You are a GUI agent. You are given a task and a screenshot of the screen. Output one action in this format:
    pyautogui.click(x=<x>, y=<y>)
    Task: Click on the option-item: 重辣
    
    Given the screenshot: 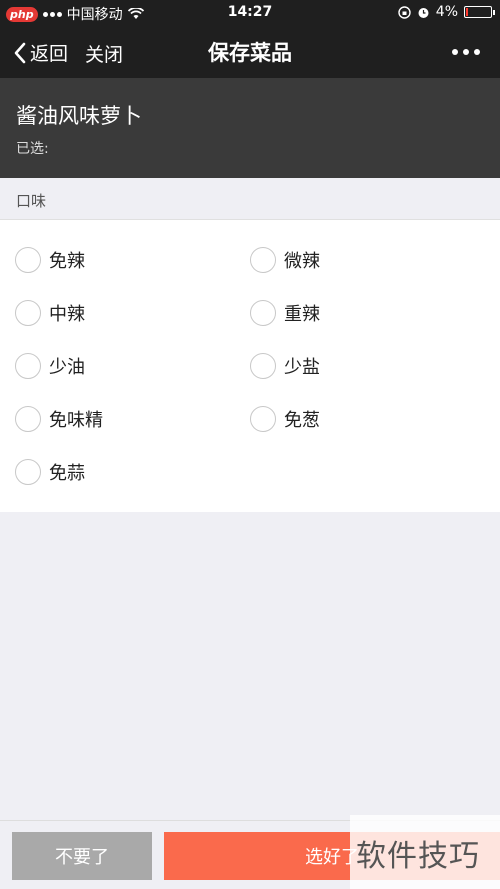 What is the action you would take?
    pyautogui.click(x=360, y=313)
    